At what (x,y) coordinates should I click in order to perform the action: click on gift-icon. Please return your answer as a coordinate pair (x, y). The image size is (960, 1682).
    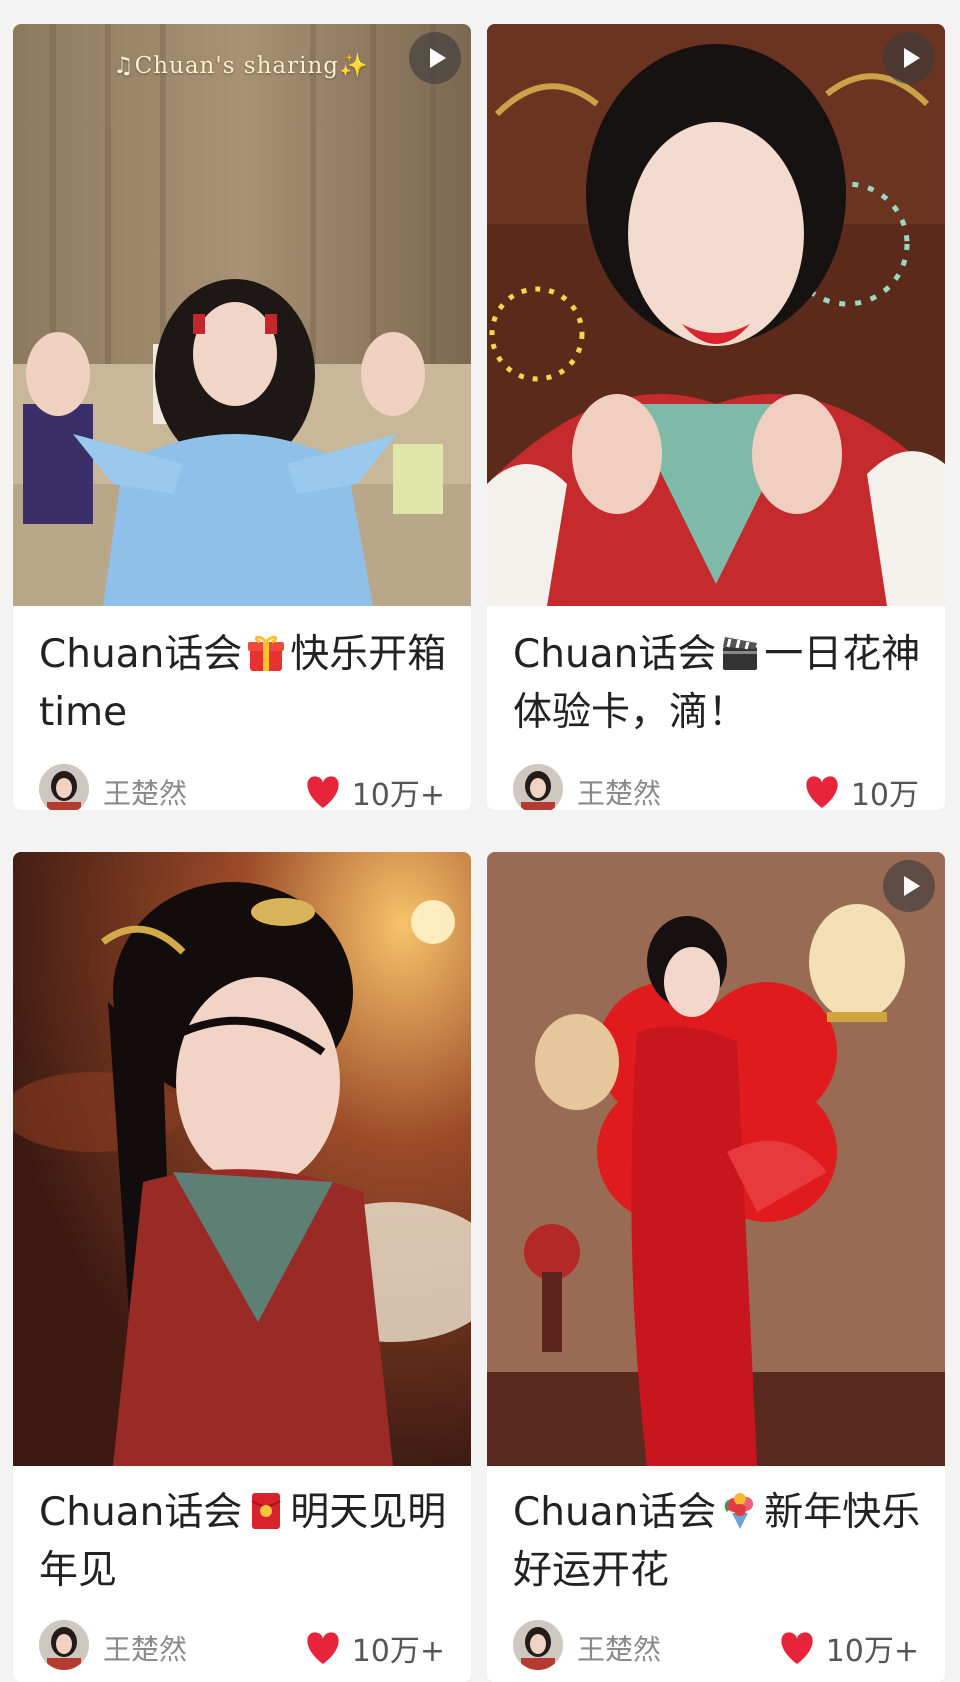
    Looking at the image, I should click on (266, 653).